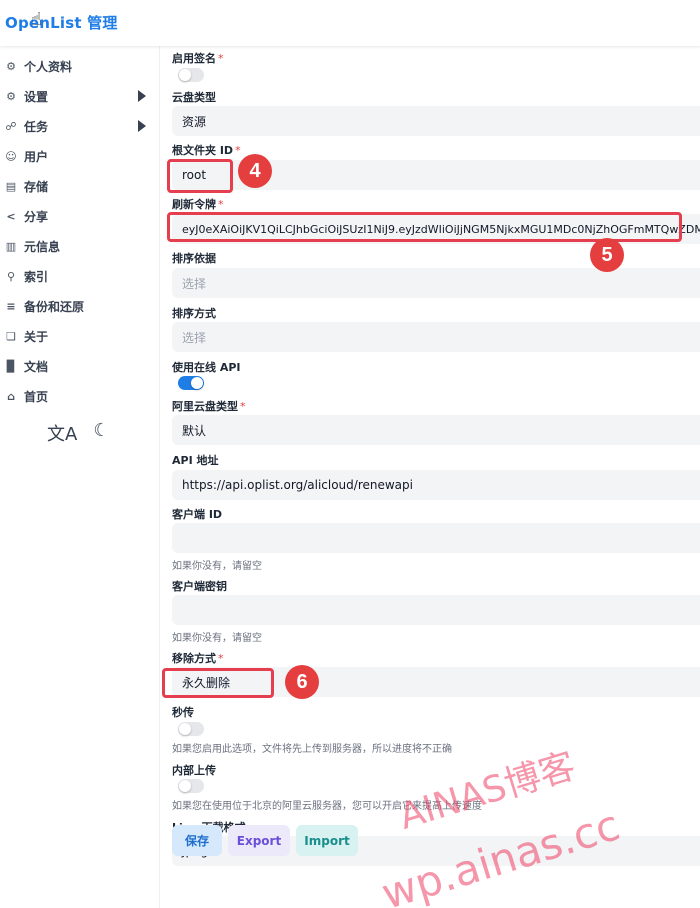  I want to click on storage-icon: ▤, so click(11, 186).